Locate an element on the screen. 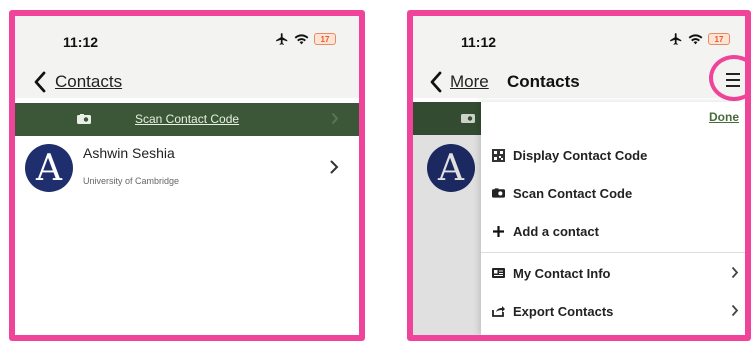 The image size is (756, 349). menu-item-label: Add a contact is located at coordinates (556, 231).